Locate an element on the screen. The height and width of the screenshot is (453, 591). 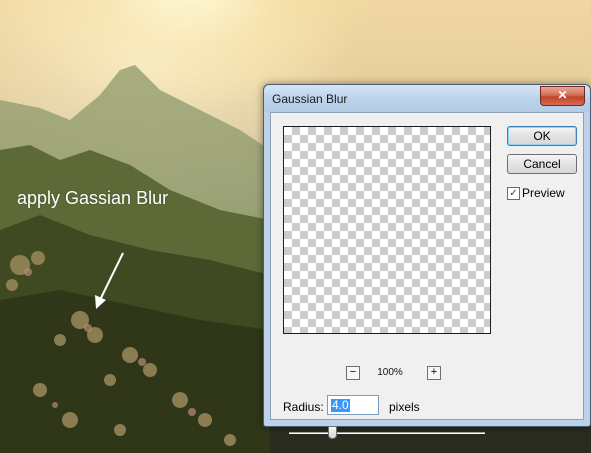
dialog-title-bar: Gaussian Blur ✕ is located at coordinates (427, 98).